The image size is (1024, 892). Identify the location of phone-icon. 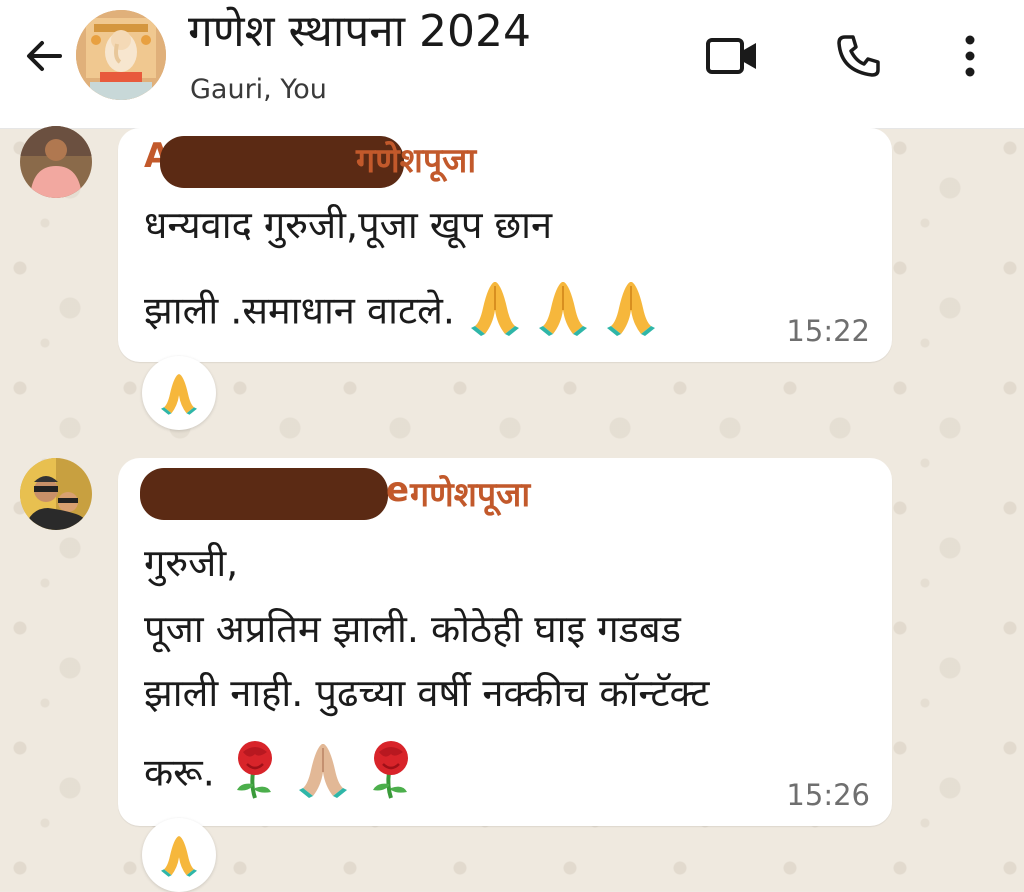
(858, 56).